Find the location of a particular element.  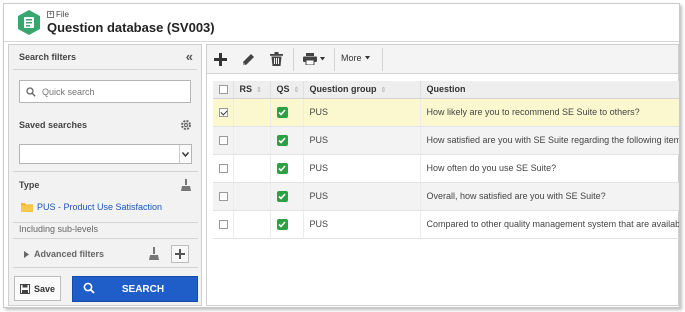

more-label: More is located at coordinates (351, 58).